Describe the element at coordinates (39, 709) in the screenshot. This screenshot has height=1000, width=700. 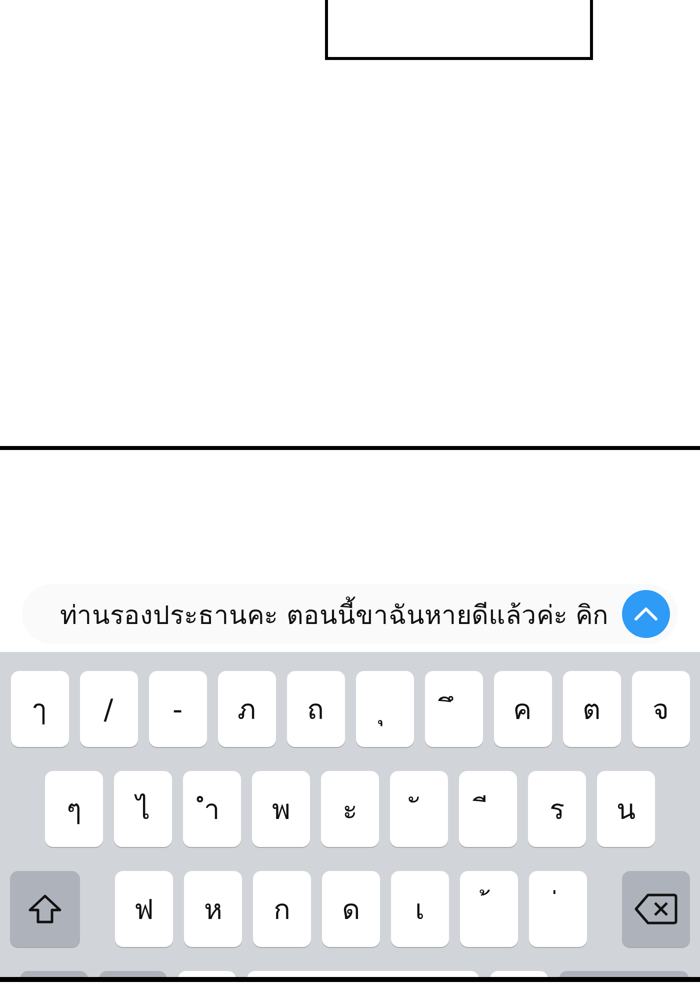
I see `keyboard-key: ๅ` at that location.